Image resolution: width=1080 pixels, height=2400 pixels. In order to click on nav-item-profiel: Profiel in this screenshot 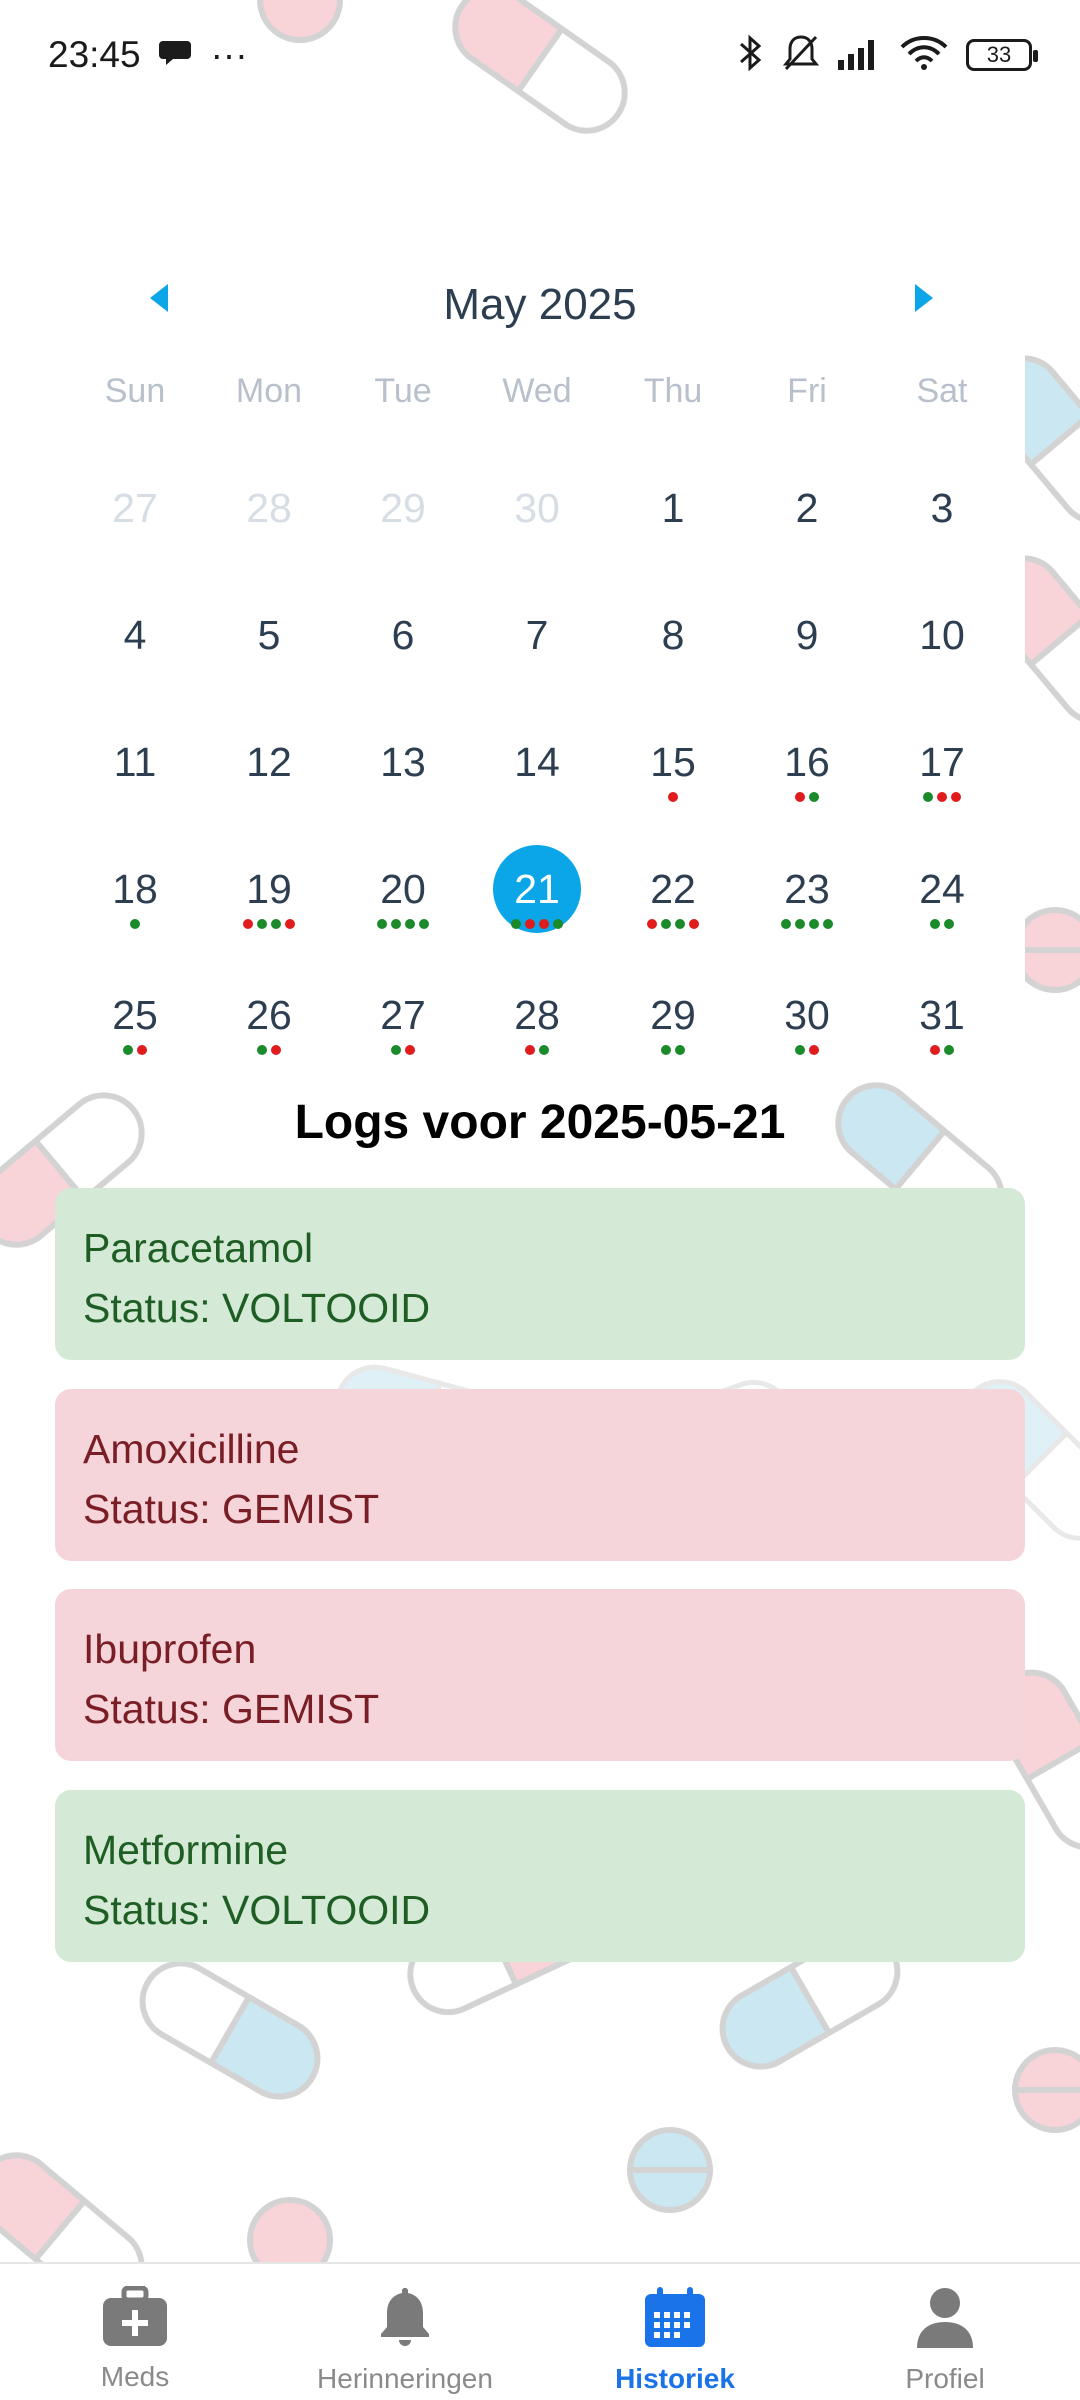, I will do `click(945, 2332)`.